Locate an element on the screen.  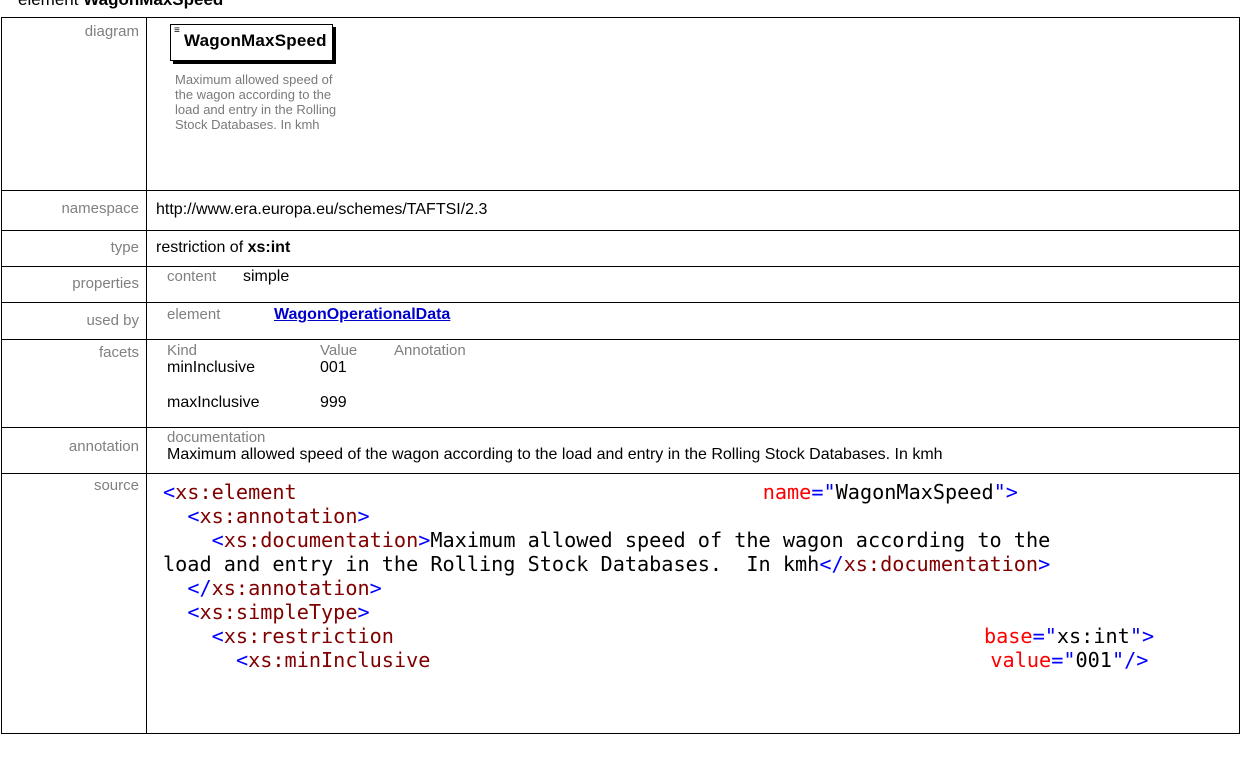
label-diagram: diagram is located at coordinates (74, 104).